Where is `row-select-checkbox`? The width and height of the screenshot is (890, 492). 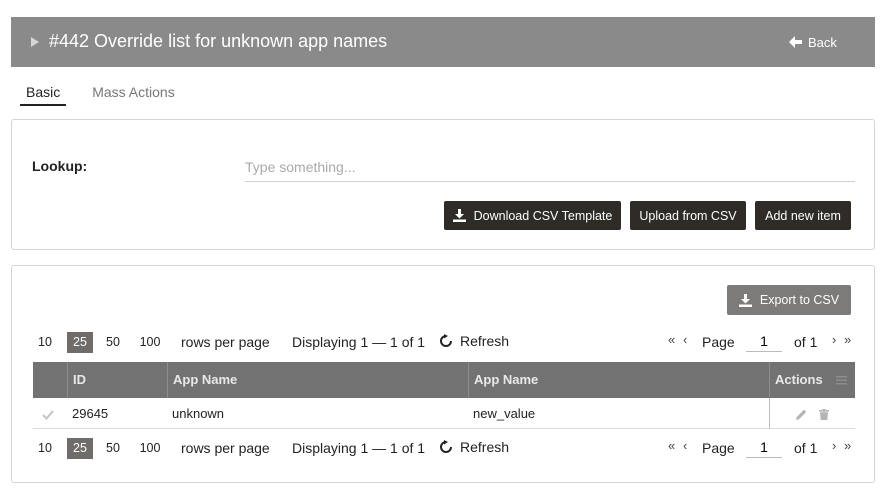 row-select-checkbox is located at coordinates (50, 413).